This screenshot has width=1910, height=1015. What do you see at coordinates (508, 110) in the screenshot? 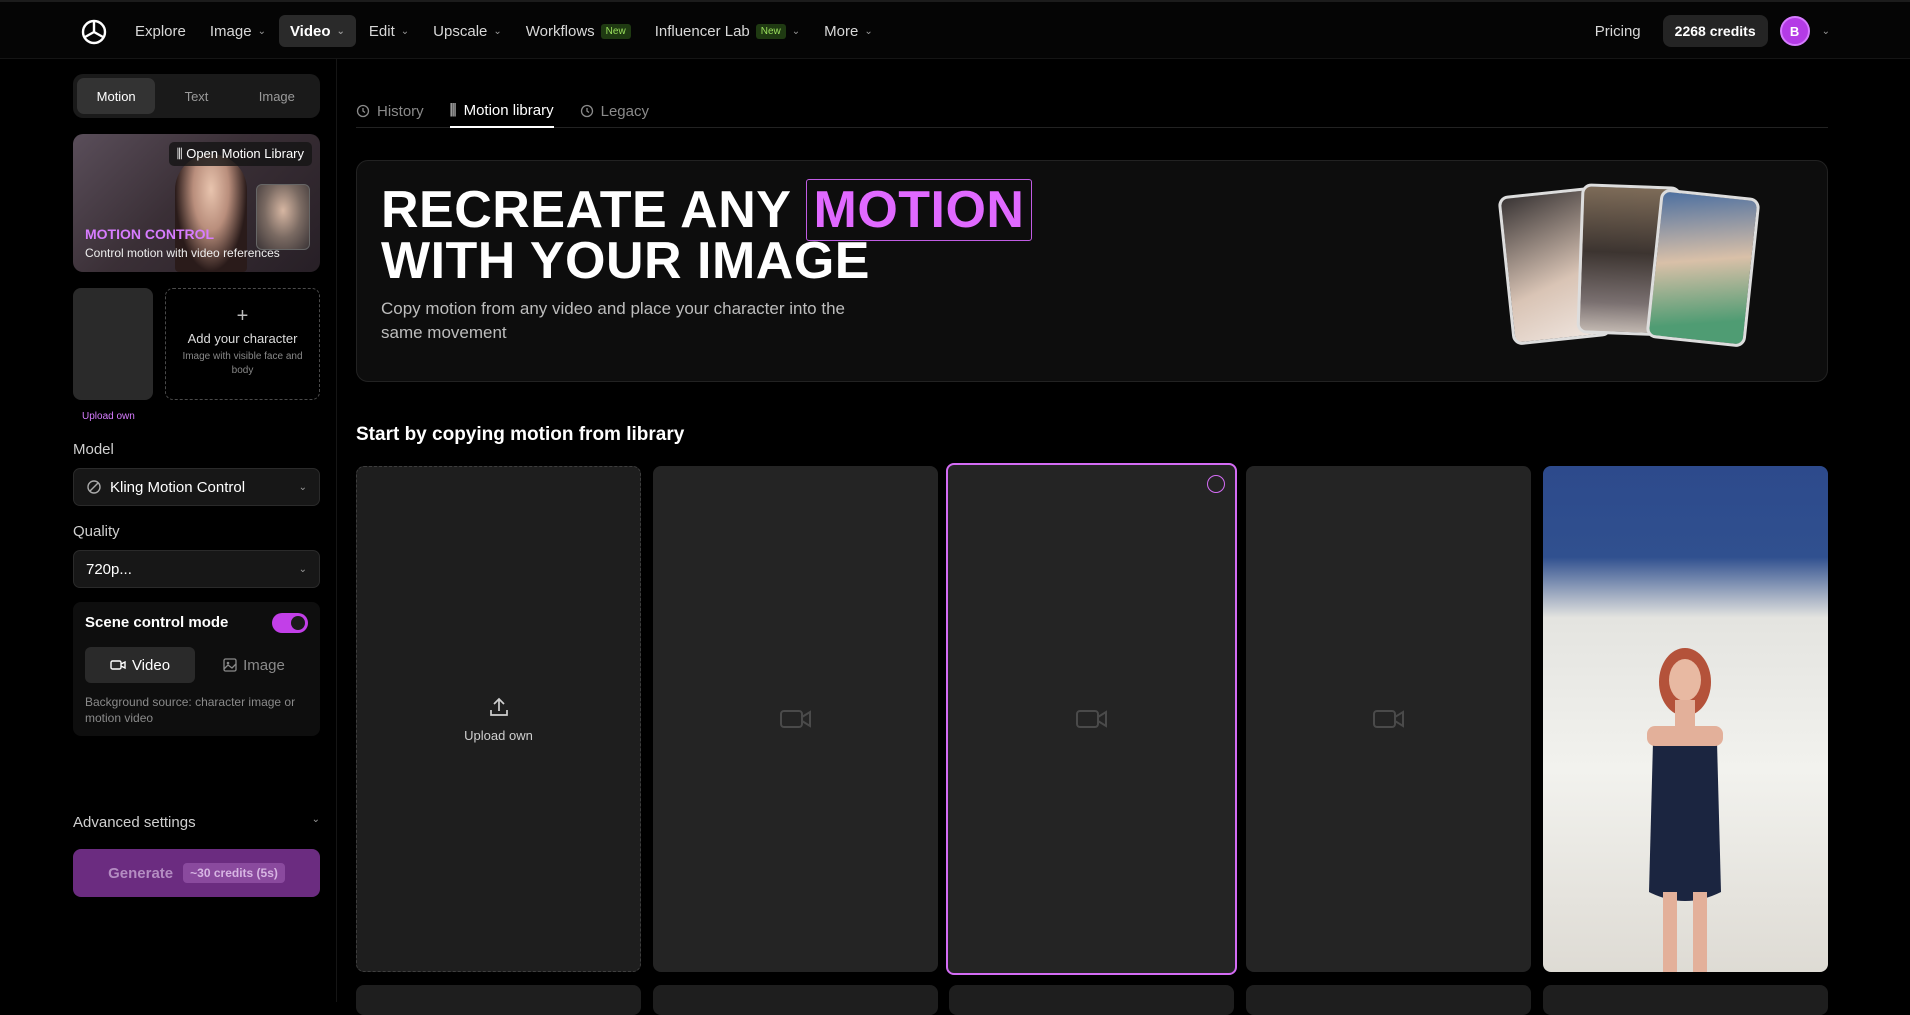
I see `tab-label: Motion library` at bounding box center [508, 110].